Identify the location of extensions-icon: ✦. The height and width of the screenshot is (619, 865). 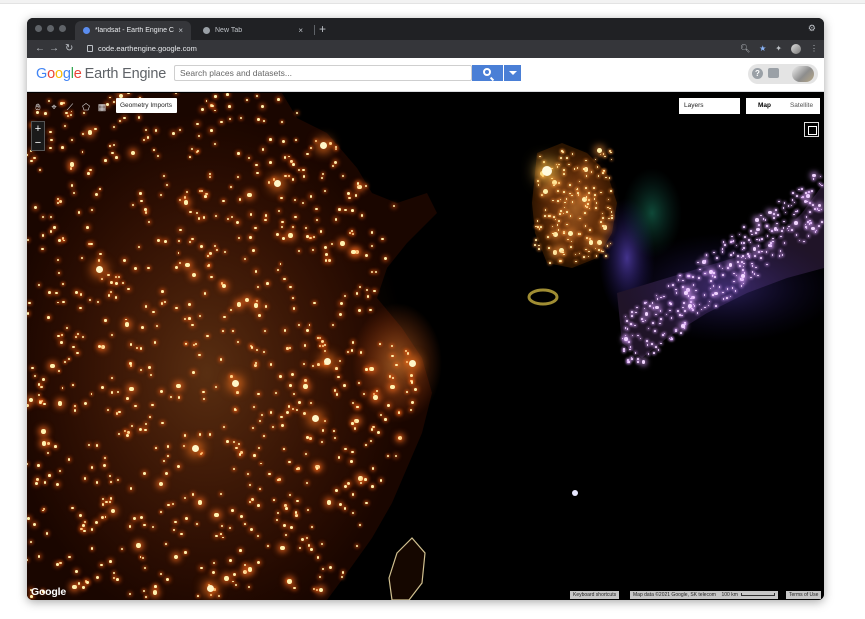
(778, 49).